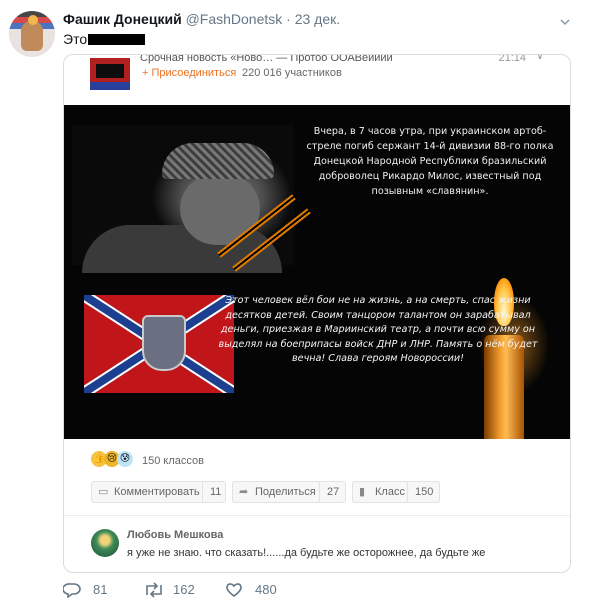 The height and width of the screenshot is (605, 593). I want to click on class-button-label: Класс, so click(390, 492).